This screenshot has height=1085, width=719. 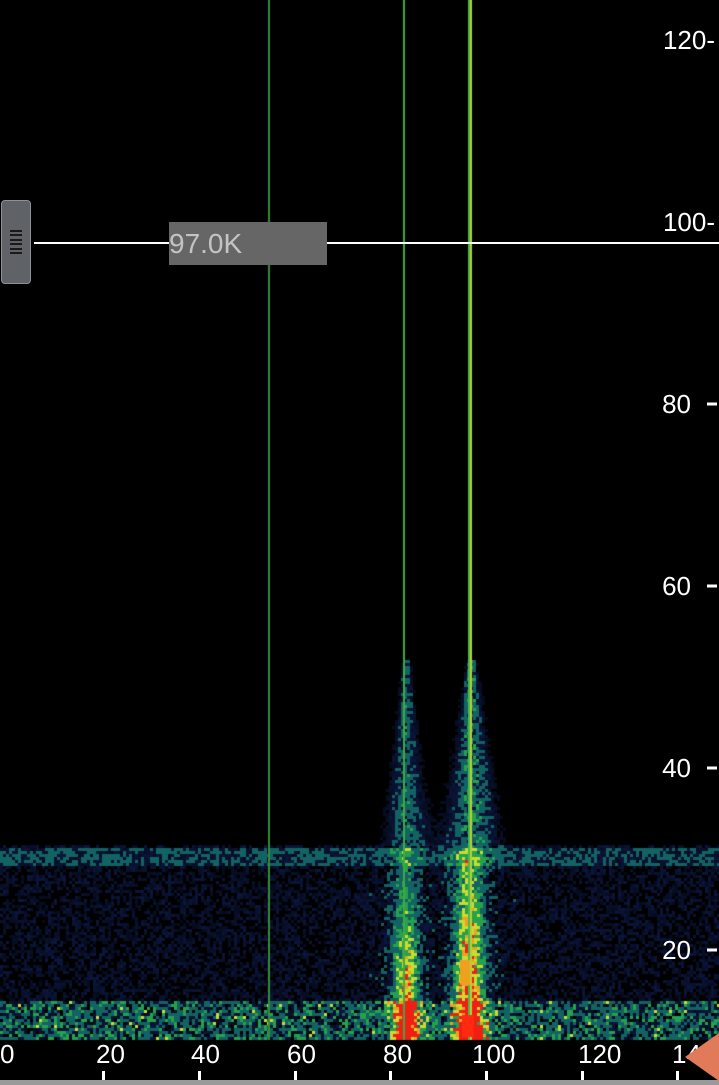 What do you see at coordinates (600, 1054) in the screenshot?
I see `x-tick-label: 120` at bounding box center [600, 1054].